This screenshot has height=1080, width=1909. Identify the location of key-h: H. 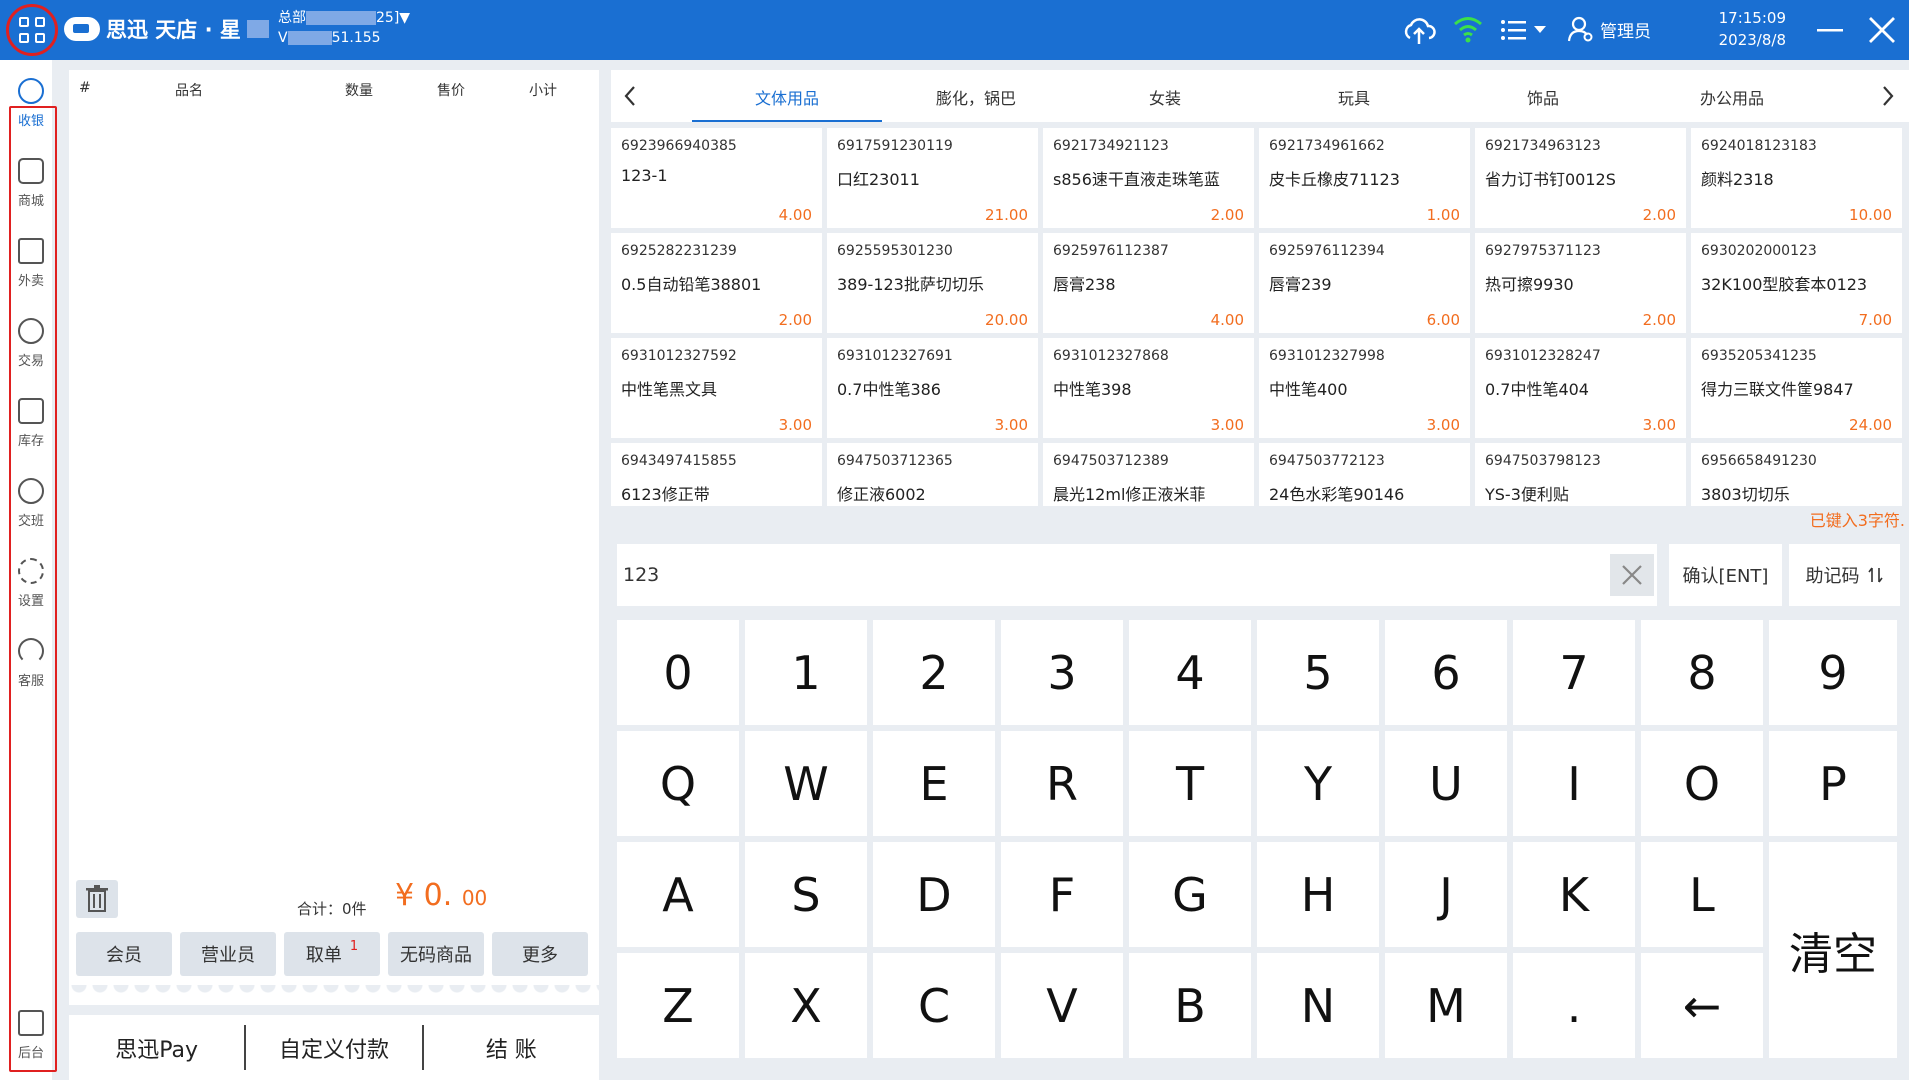
(1318, 894).